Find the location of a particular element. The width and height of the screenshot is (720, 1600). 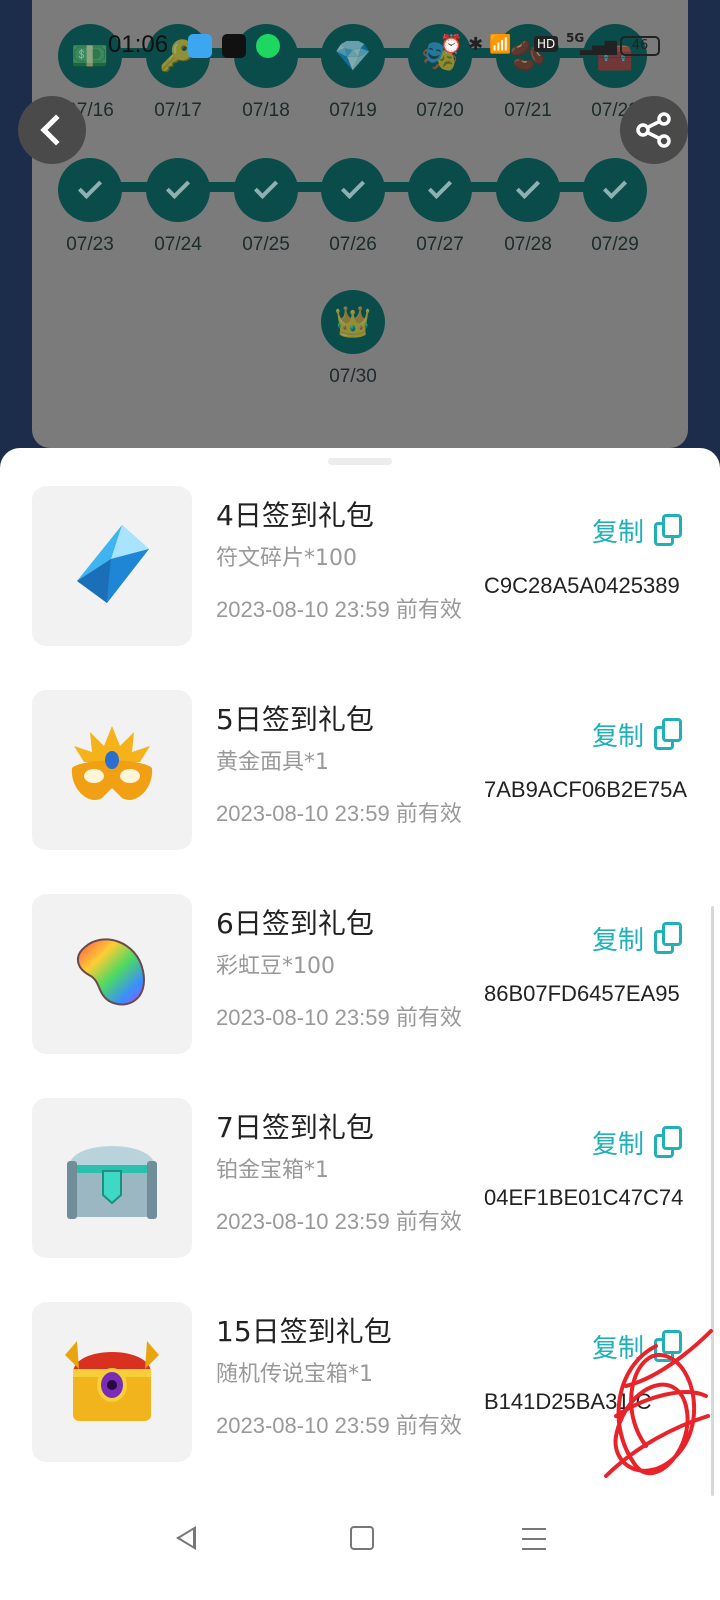

share-icon is located at coordinates (653, 130).